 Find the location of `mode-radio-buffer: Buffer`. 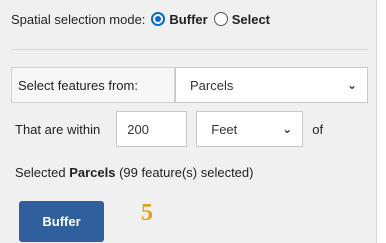

mode-radio-buffer: Buffer is located at coordinates (179, 19).